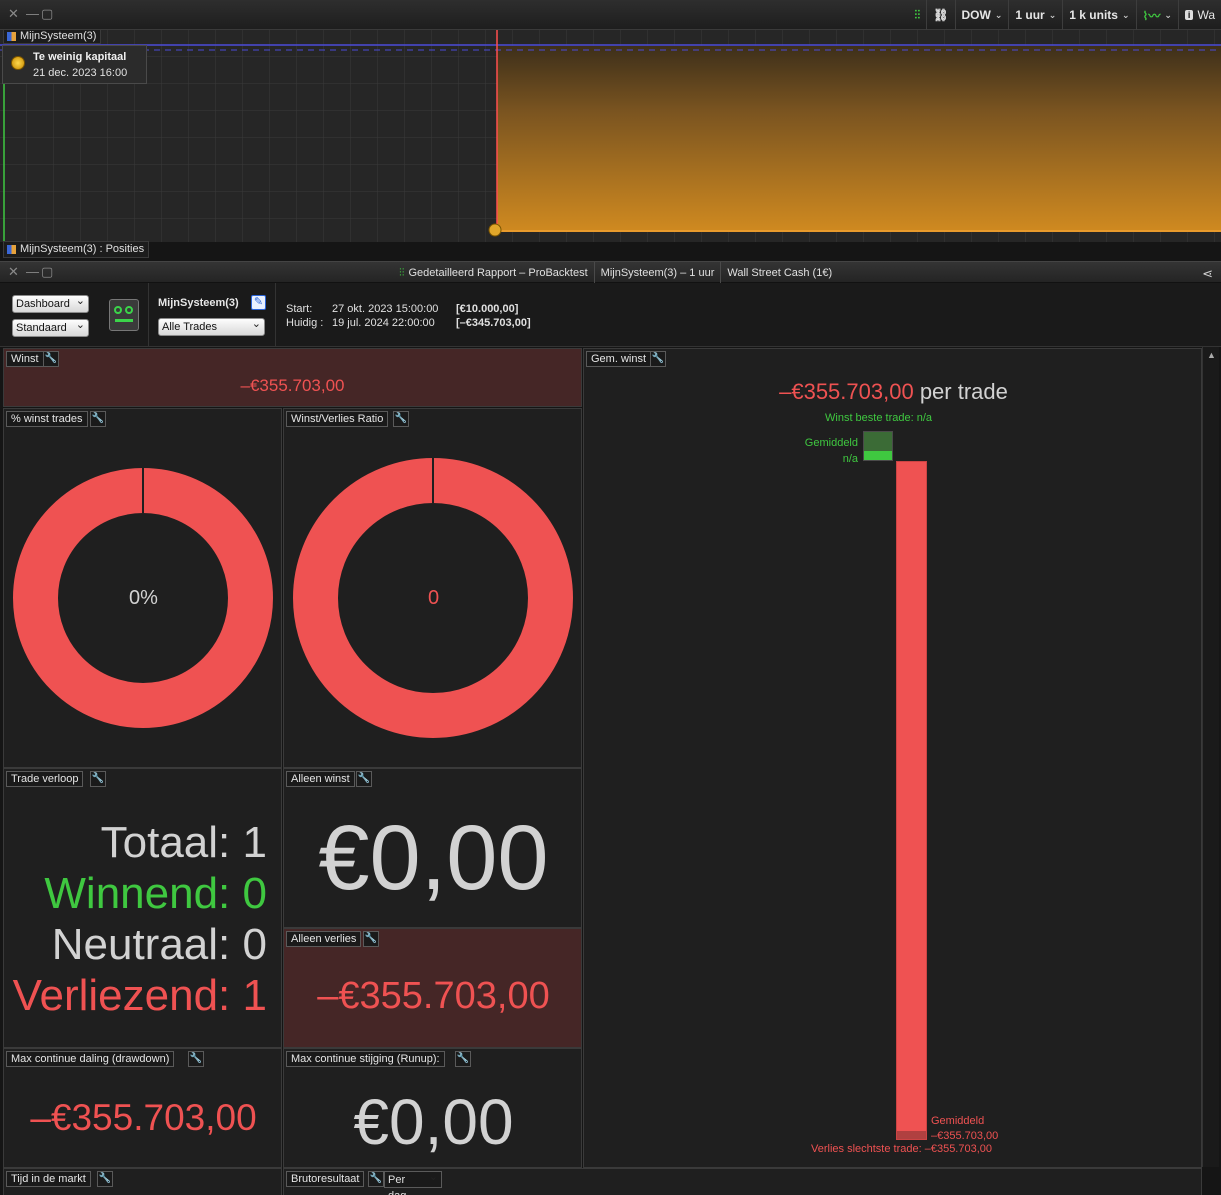 Image resolution: width=1221 pixels, height=1195 pixels. I want to click on best-trade-label: Winst beste trade: n/a, so click(878, 418).